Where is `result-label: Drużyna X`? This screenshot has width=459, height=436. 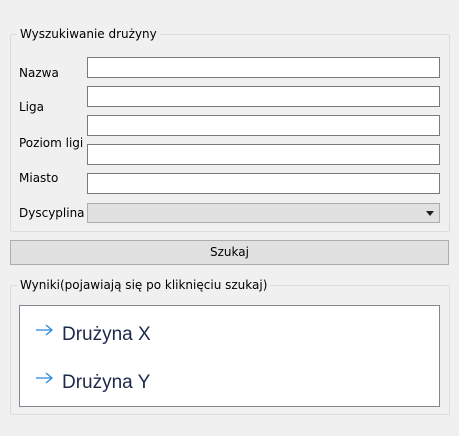 result-label: Drużyna X is located at coordinates (106, 334).